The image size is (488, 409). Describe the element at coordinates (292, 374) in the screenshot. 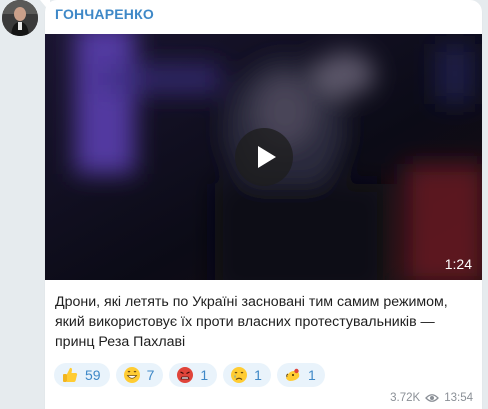

I see `clown-face-icon` at that location.